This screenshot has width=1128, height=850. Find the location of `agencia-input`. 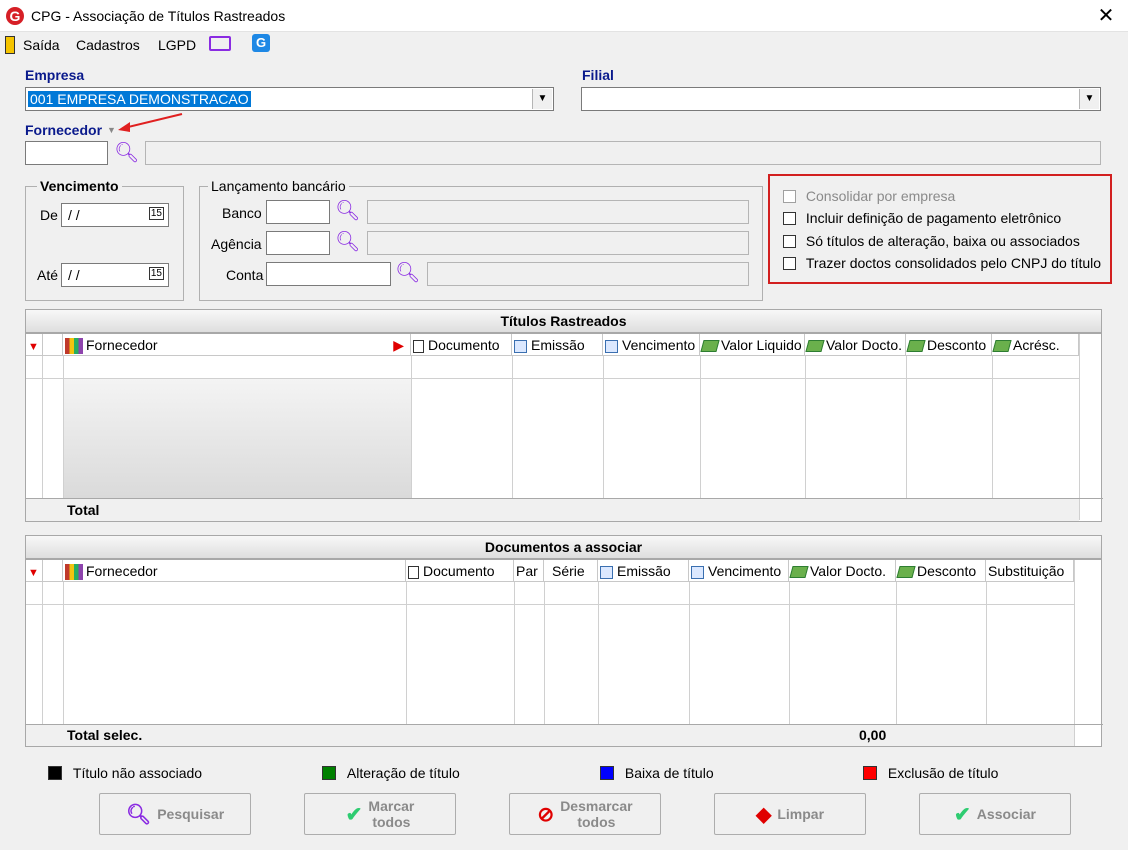

agencia-input is located at coordinates (298, 243).